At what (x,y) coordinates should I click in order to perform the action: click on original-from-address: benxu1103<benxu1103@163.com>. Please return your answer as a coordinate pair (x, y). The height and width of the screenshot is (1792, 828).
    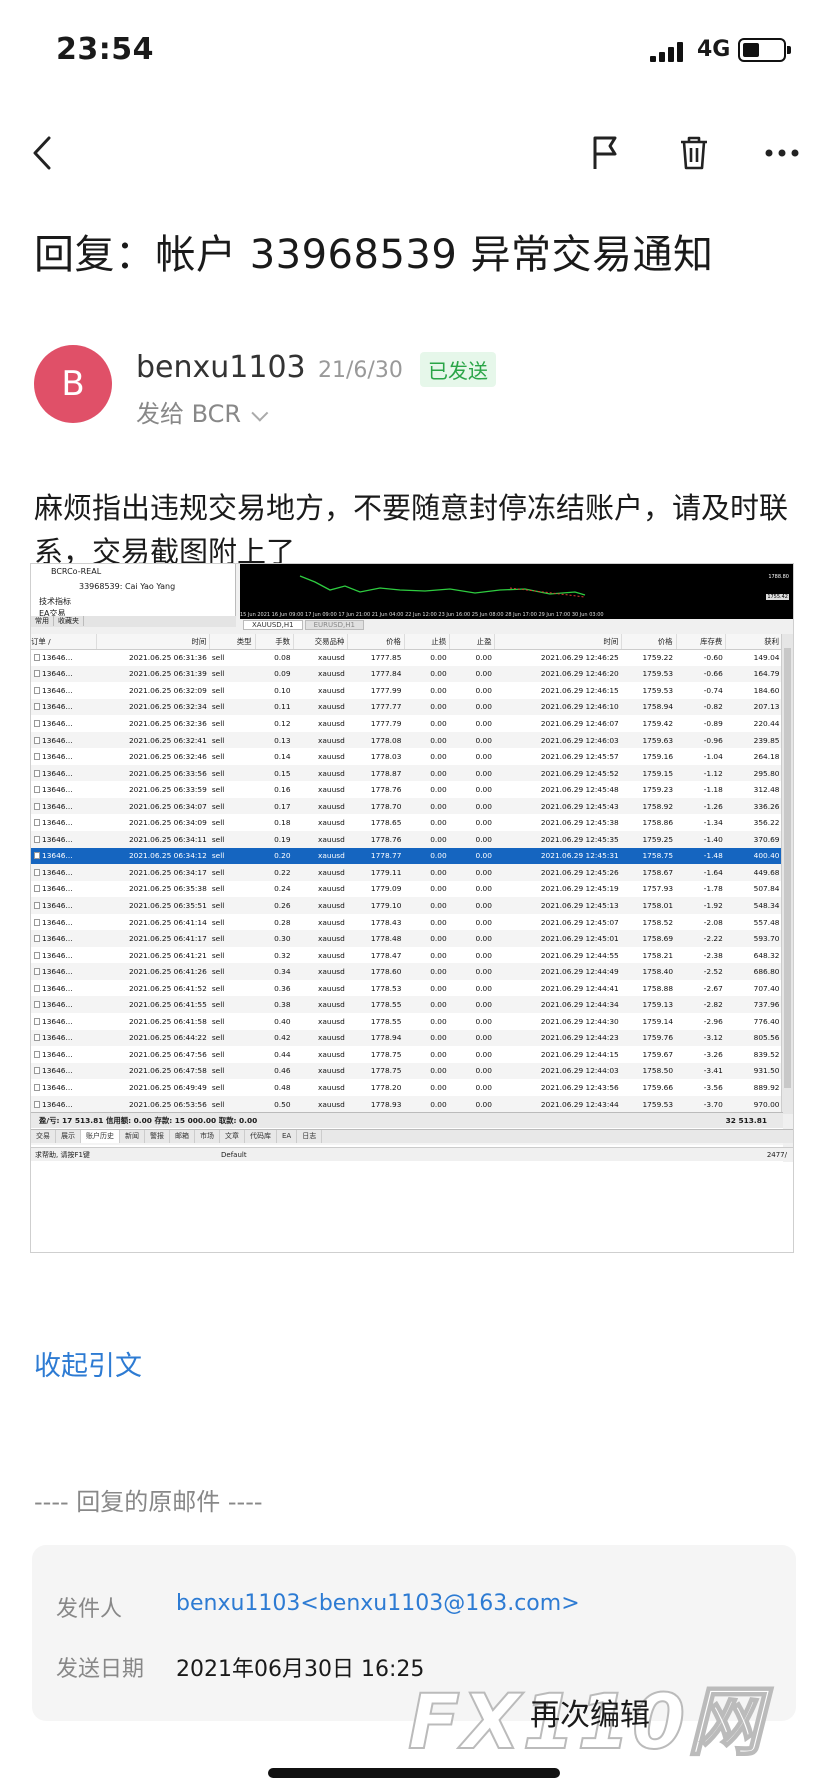
    Looking at the image, I should click on (378, 1603).